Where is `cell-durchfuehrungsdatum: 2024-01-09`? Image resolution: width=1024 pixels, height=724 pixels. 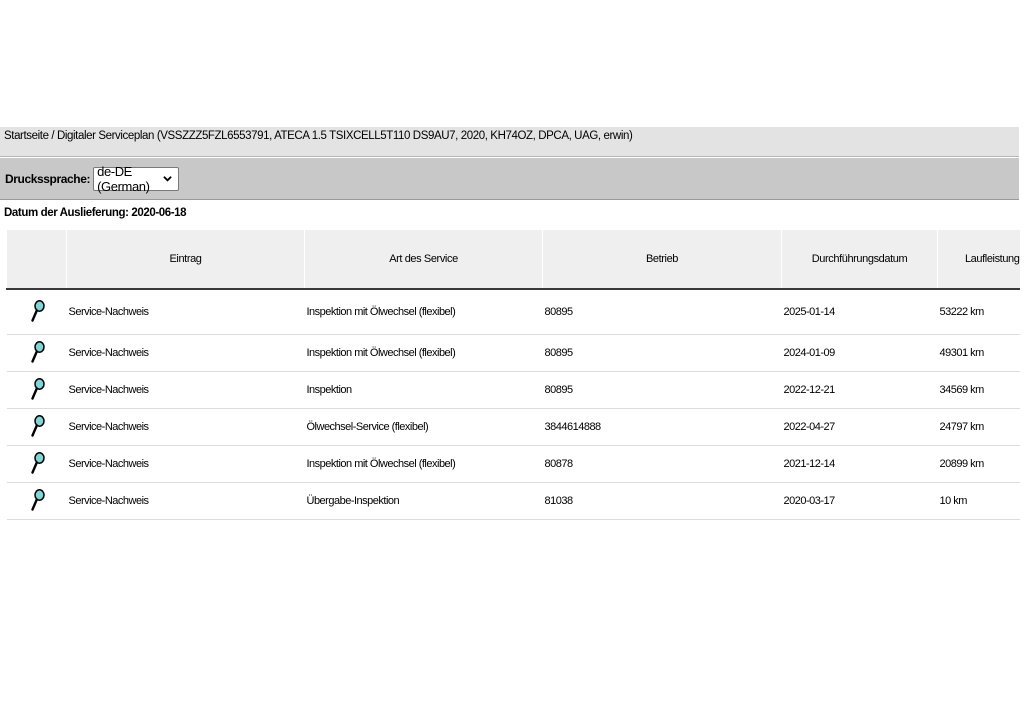
cell-durchfuehrungsdatum: 2024-01-09 is located at coordinates (859, 353).